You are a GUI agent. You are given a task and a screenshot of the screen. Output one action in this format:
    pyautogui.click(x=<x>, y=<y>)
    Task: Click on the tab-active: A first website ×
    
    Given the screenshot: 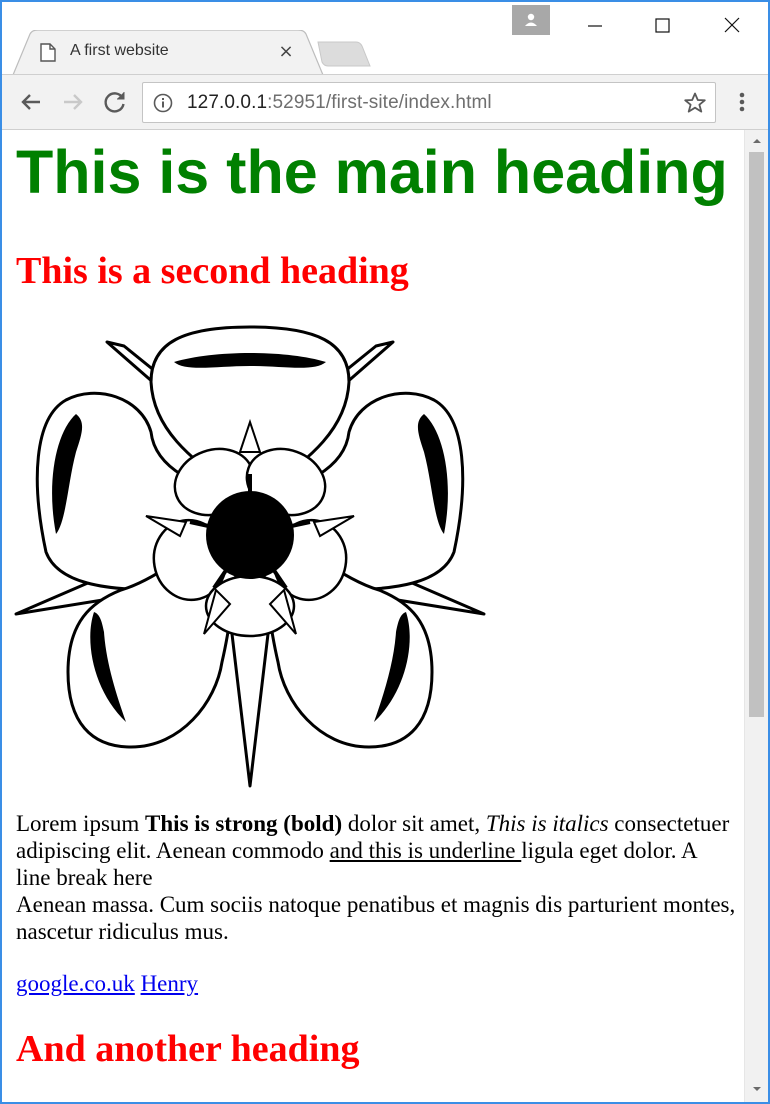 What is the action you would take?
    pyautogui.click(x=168, y=53)
    